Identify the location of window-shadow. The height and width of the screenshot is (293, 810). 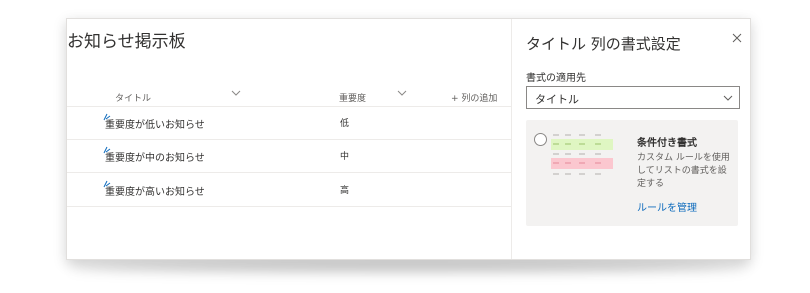
(409, 267).